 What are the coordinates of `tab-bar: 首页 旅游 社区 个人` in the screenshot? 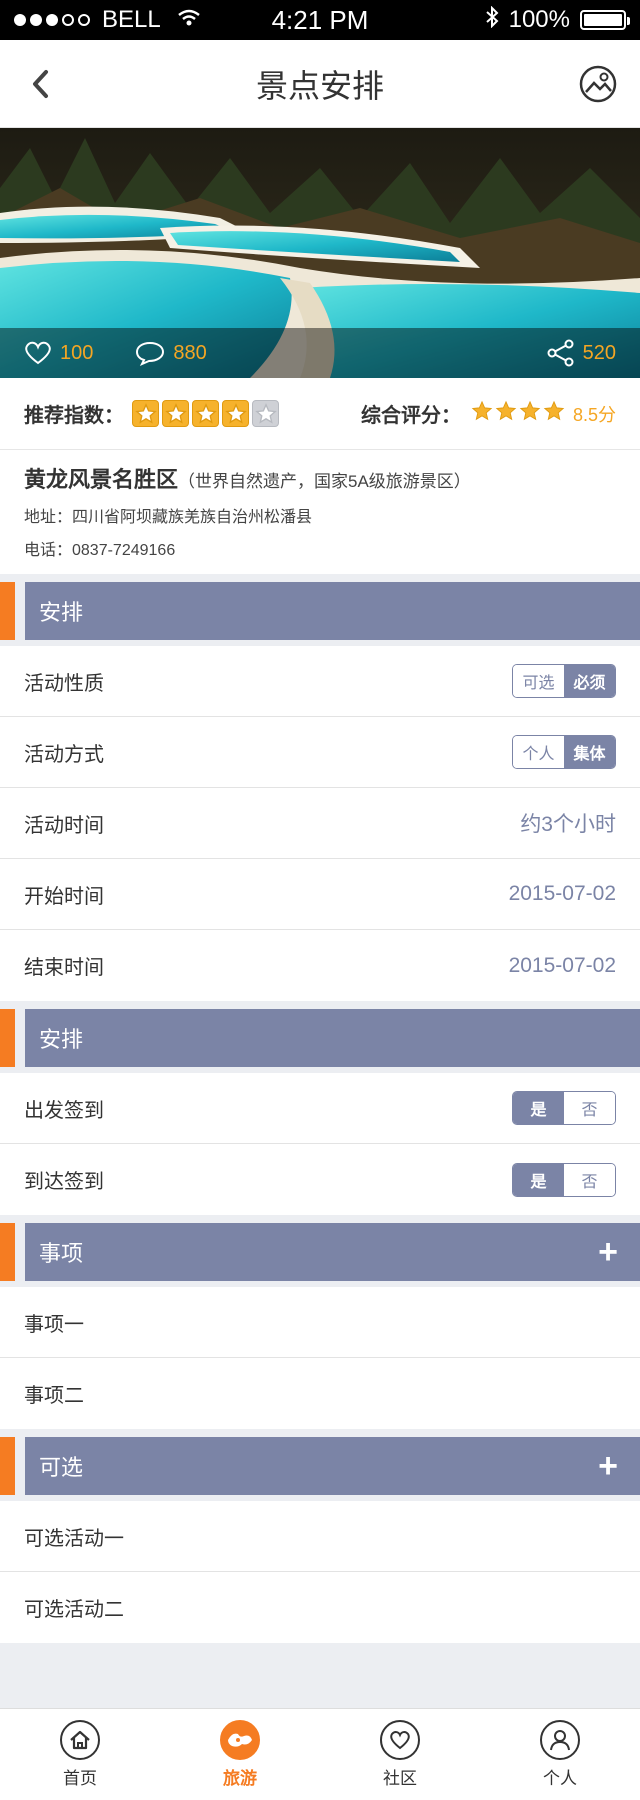 It's located at (320, 1754).